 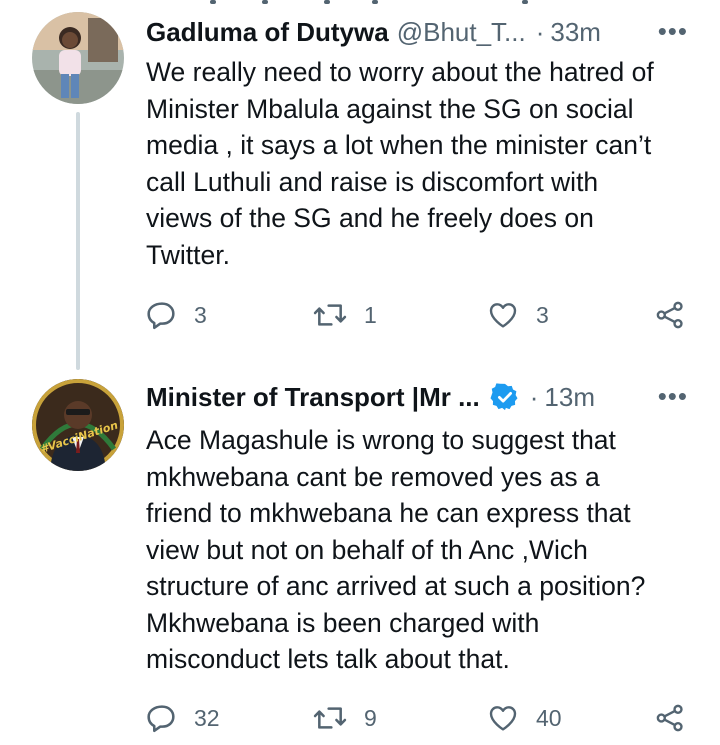 I want to click on like-button: 3, so click(x=517, y=315).